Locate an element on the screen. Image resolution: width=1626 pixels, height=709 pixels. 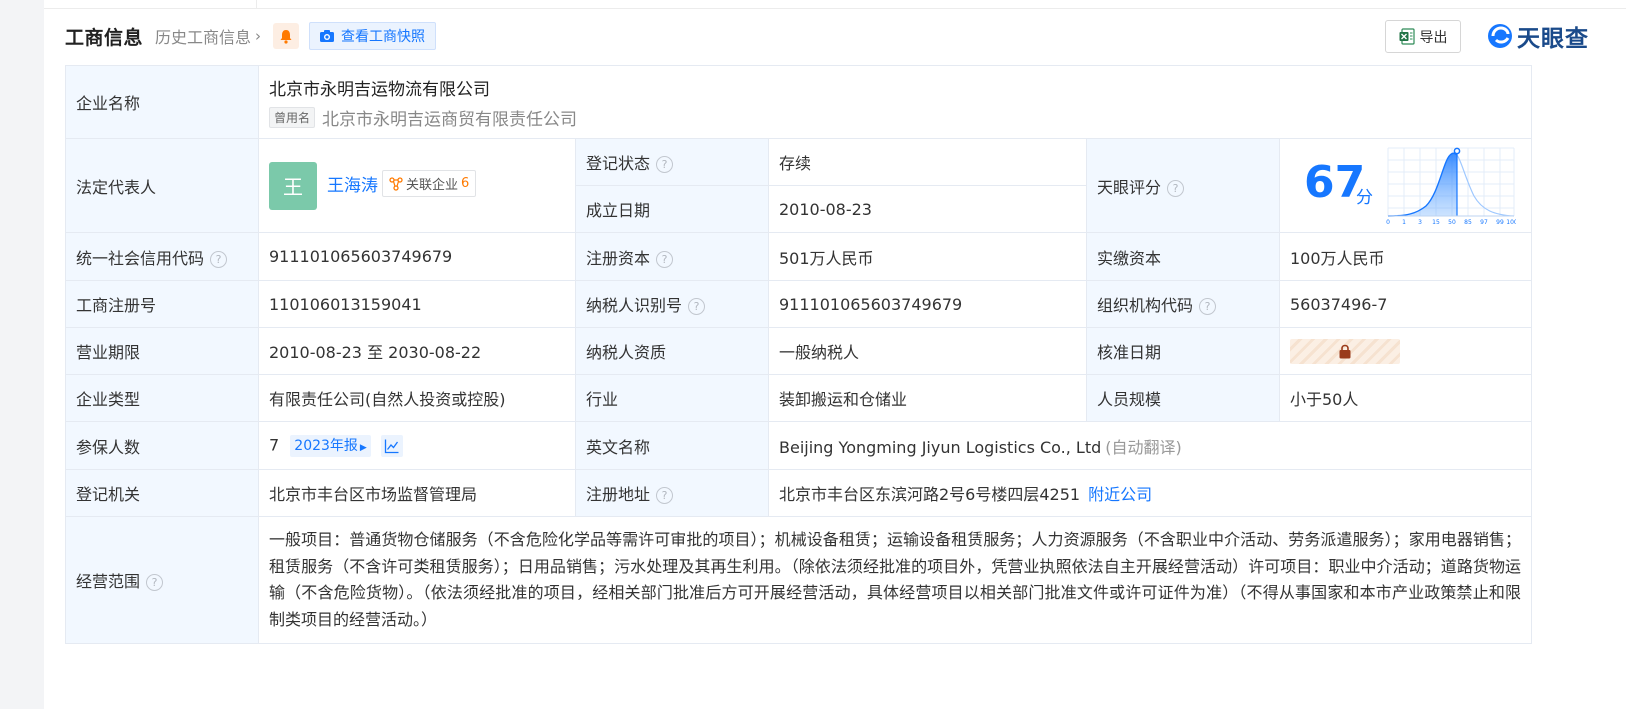
nearby-companies-link: 附近公司 is located at coordinates (1120, 494).